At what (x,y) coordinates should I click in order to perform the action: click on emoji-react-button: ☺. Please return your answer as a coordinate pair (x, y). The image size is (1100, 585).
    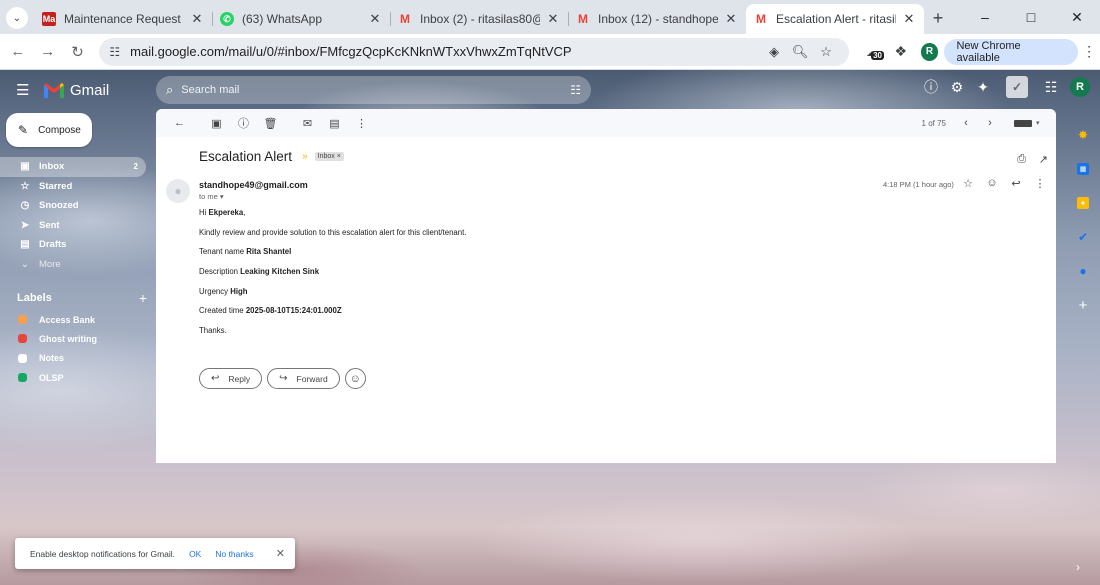
    Looking at the image, I should click on (355, 378).